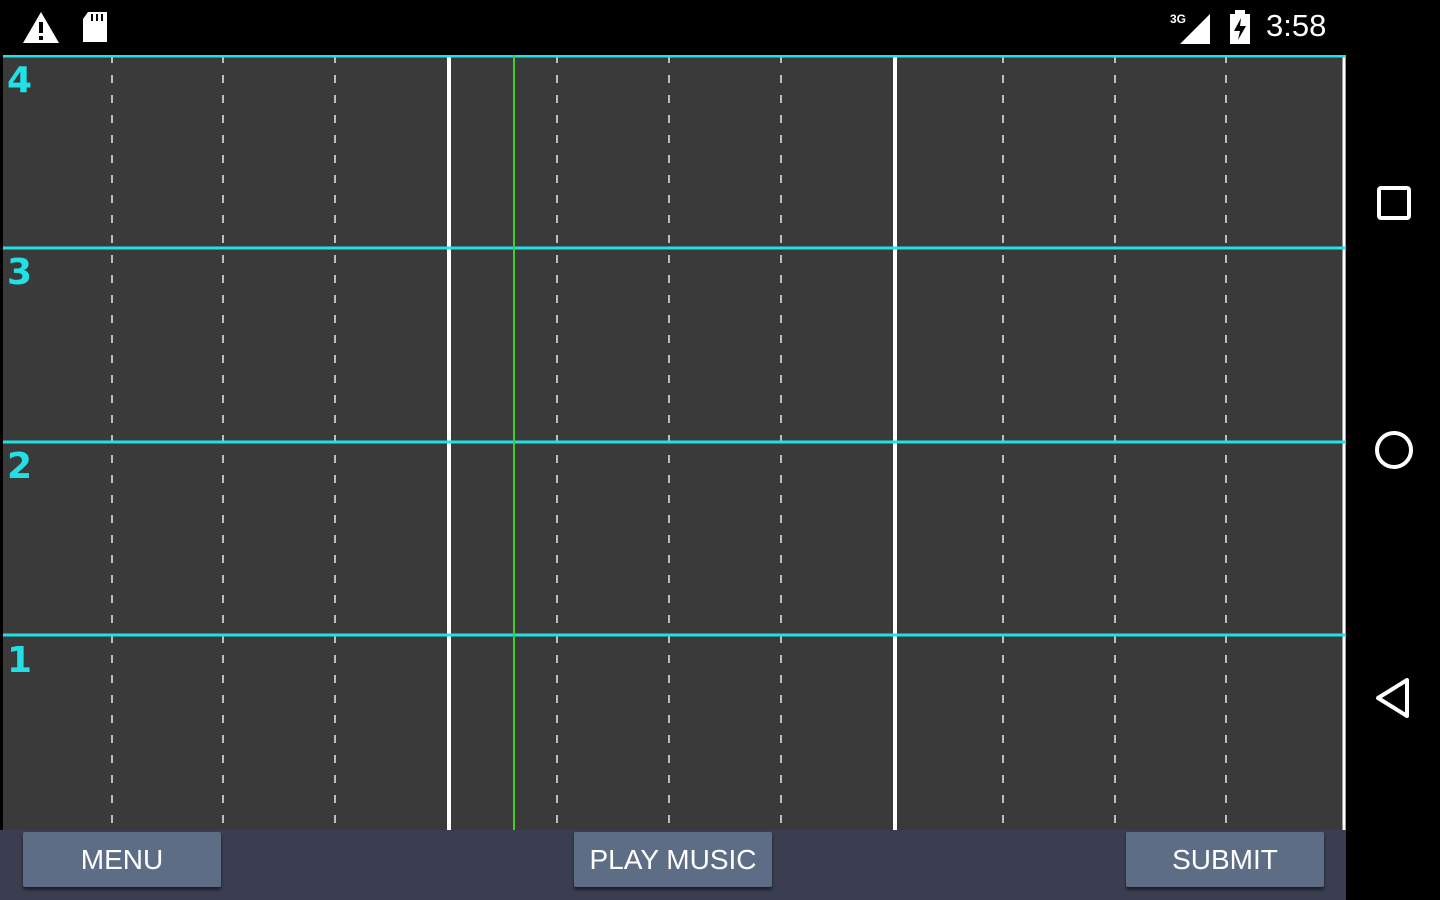 The width and height of the screenshot is (1440, 900). What do you see at coordinates (20, 80) in the screenshot?
I see `row-label-4: 4` at bounding box center [20, 80].